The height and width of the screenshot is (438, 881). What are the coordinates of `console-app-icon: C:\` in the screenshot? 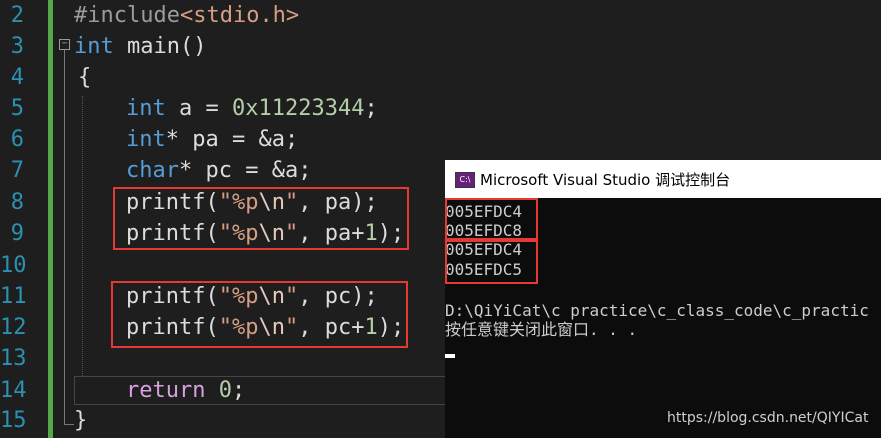 It's located at (465, 180).